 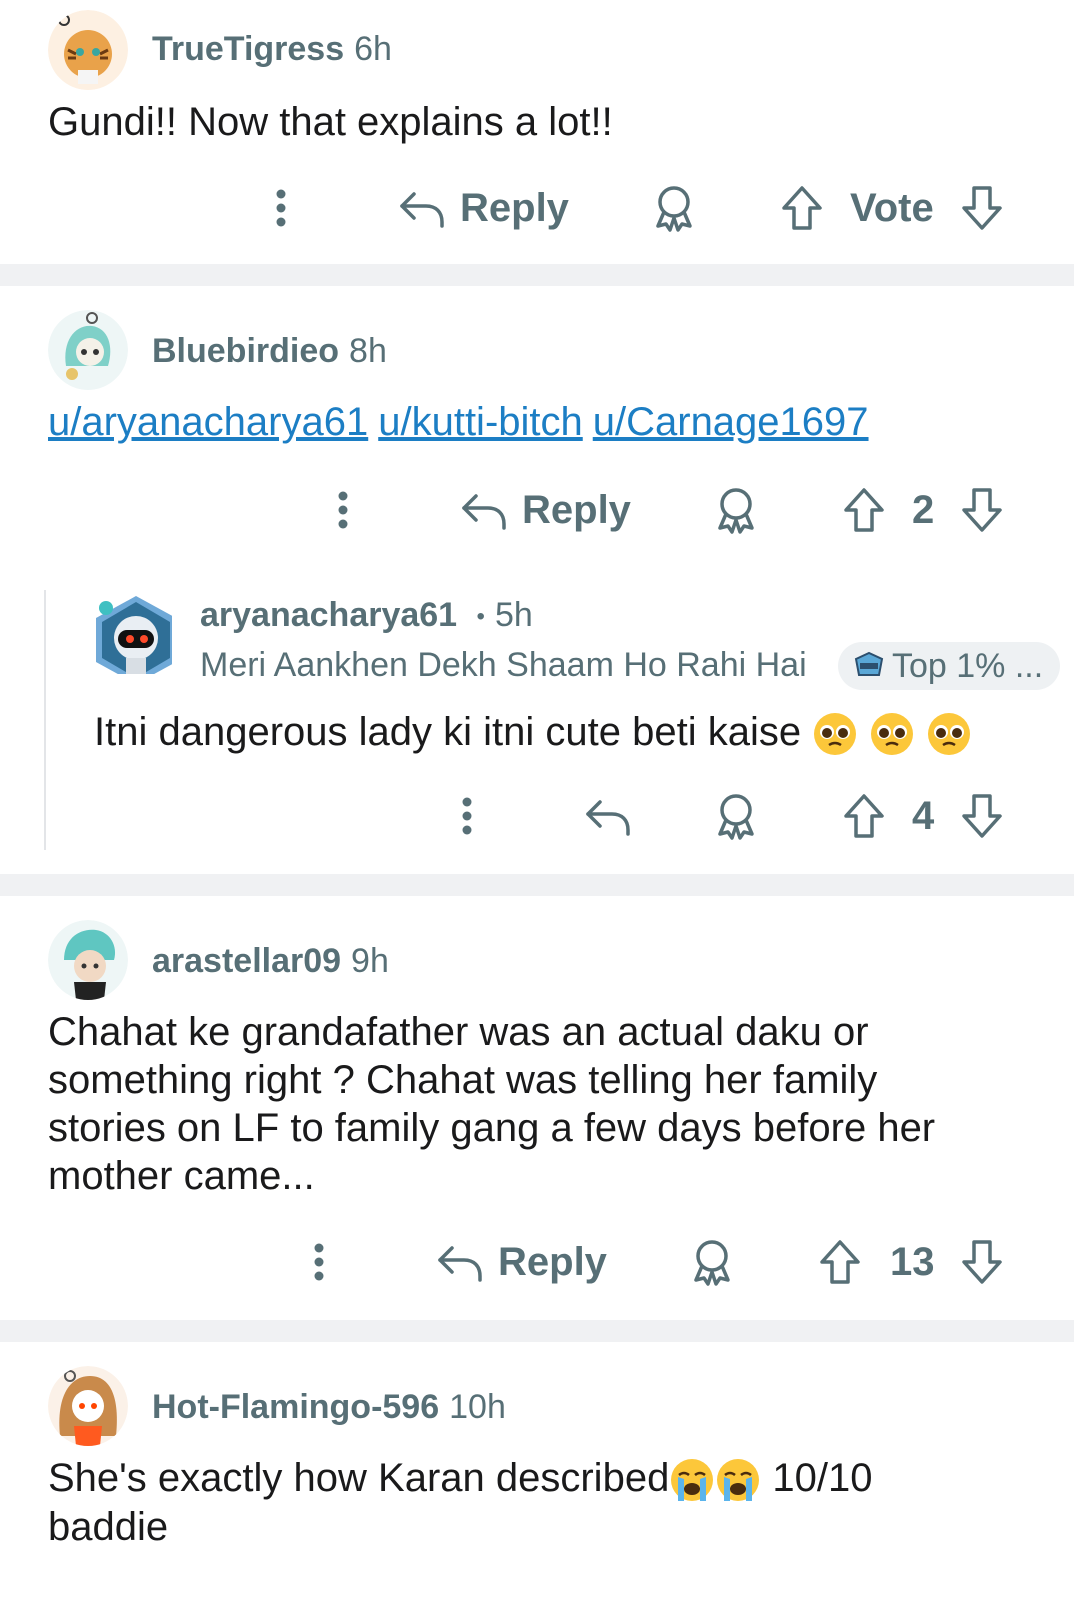 What do you see at coordinates (480, 422) in the screenshot?
I see `user-mention-link: u/kutti-bitch` at bounding box center [480, 422].